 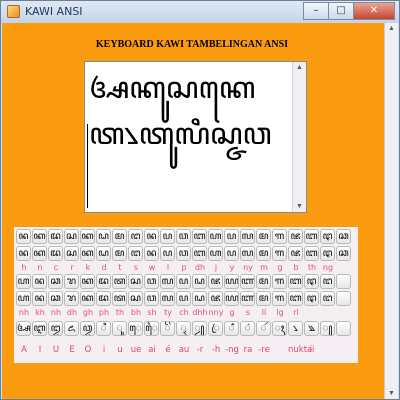 What do you see at coordinates (135, 328) in the screenshot?
I see `keyboard-key: ꦺ` at bounding box center [135, 328].